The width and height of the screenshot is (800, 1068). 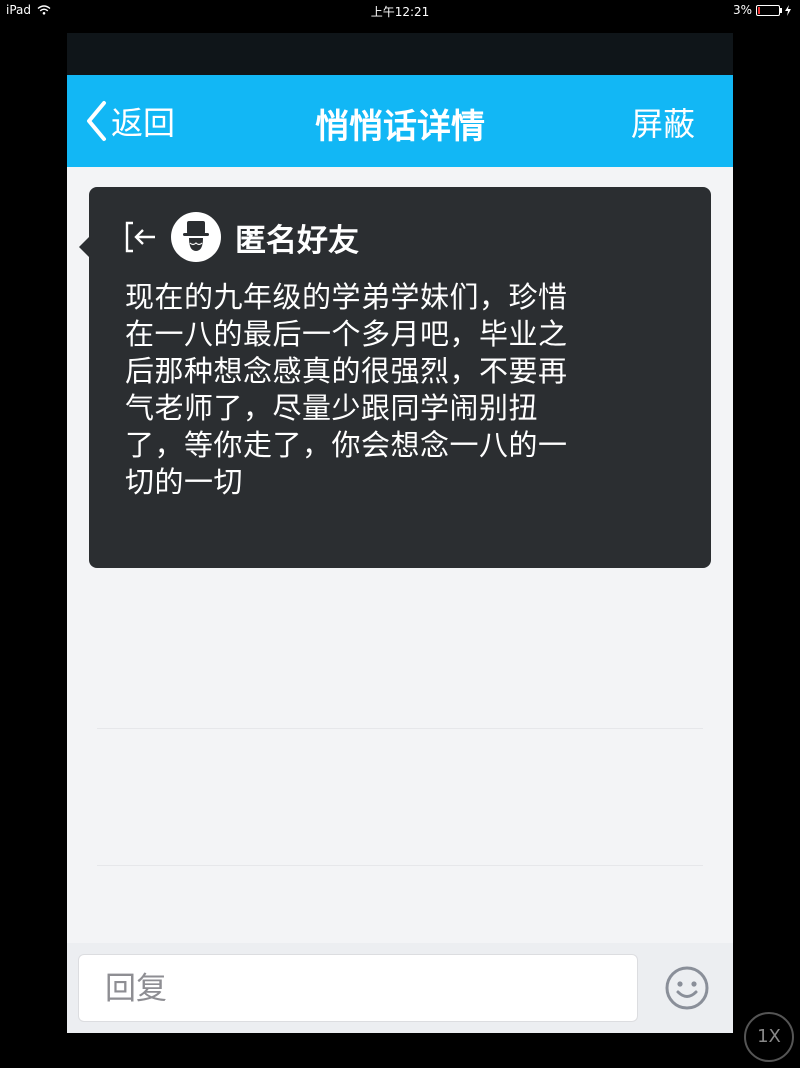 I want to click on status-time: 上午12:21, so click(x=400, y=12).